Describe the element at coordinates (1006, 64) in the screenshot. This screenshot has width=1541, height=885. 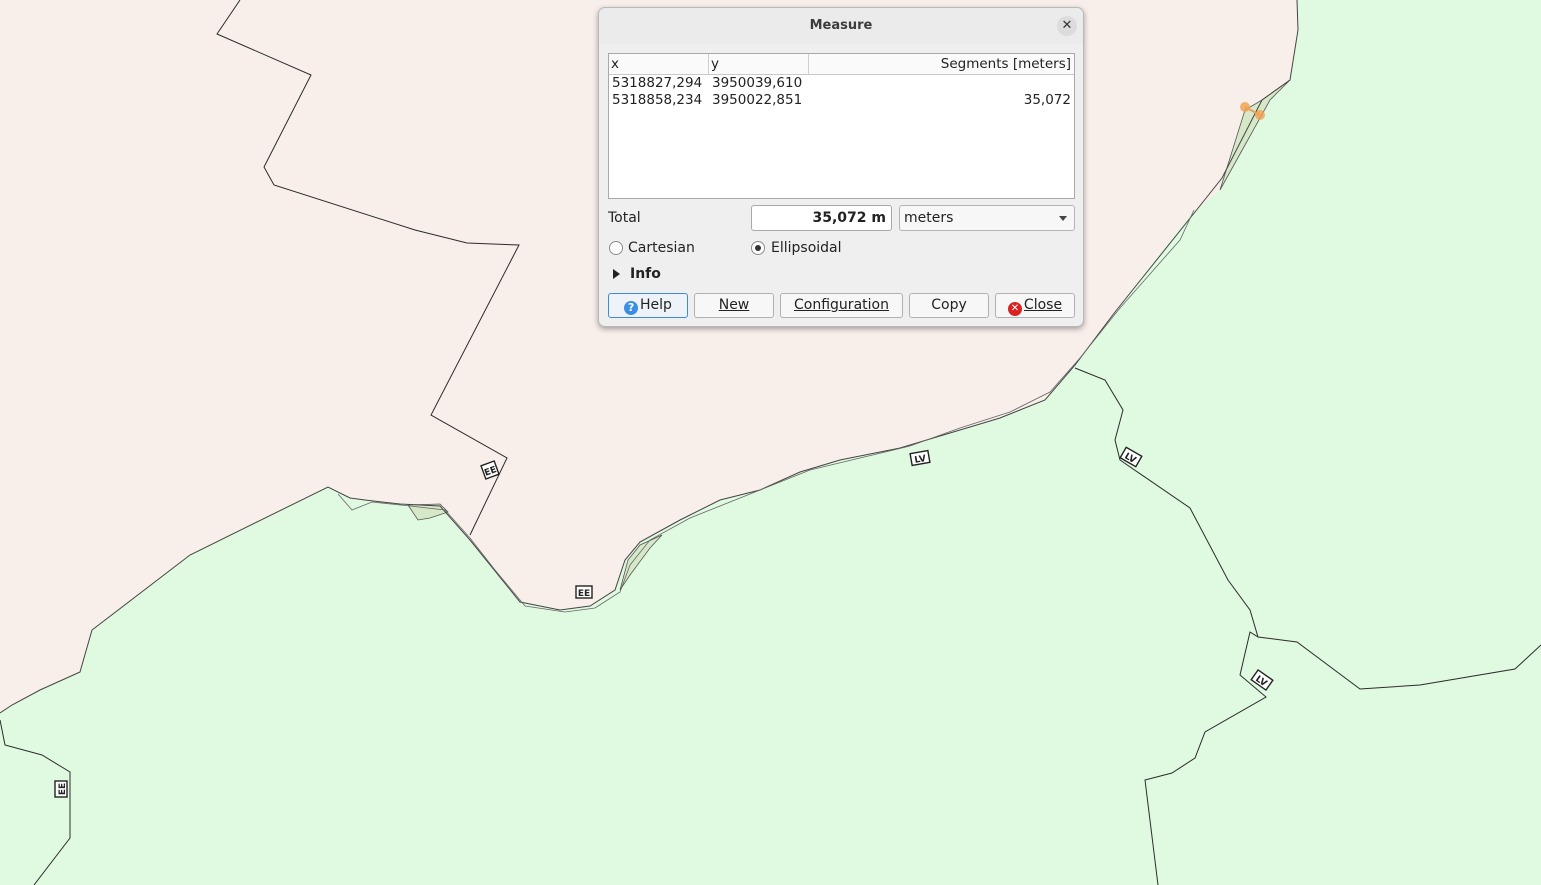
I see `column-header-segments: Segments [meters]` at that location.